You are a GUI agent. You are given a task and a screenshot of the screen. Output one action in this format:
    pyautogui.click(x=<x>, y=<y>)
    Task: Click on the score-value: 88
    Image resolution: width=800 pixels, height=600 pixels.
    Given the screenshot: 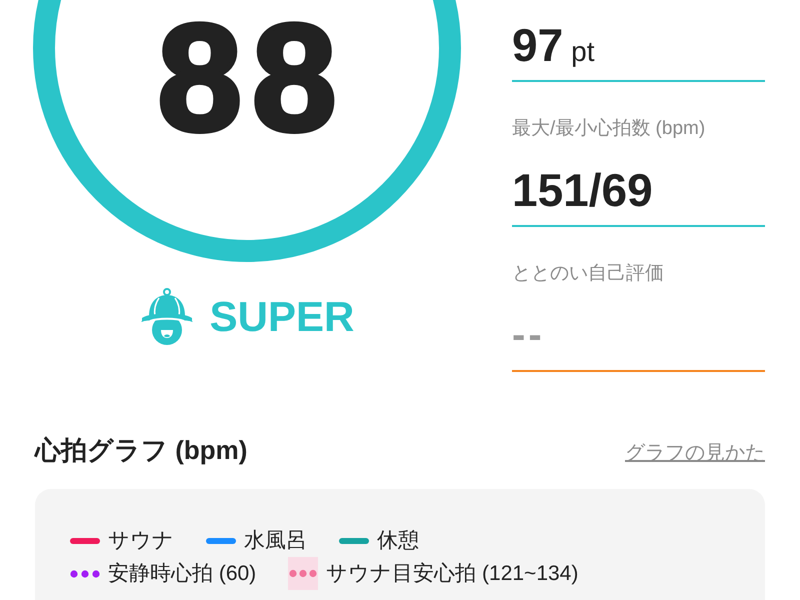 What is the action you would take?
    pyautogui.click(x=251, y=78)
    